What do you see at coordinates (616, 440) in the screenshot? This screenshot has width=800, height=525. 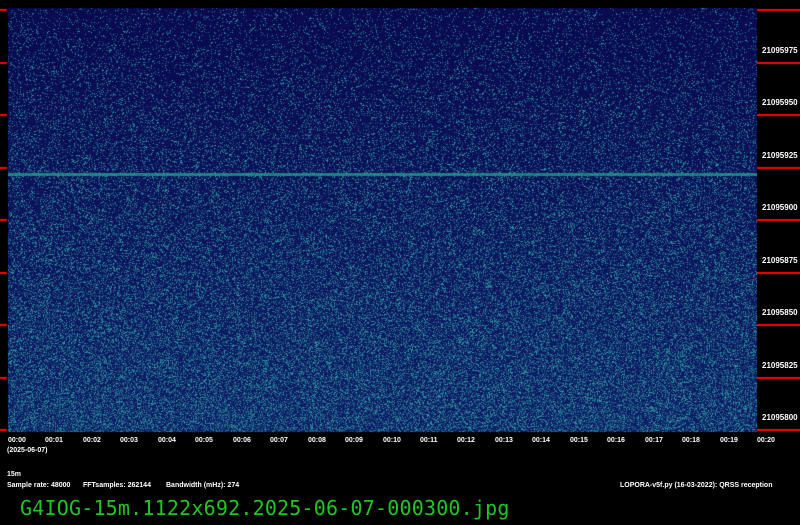 I see `x-tick-label: 00:16` at bounding box center [616, 440].